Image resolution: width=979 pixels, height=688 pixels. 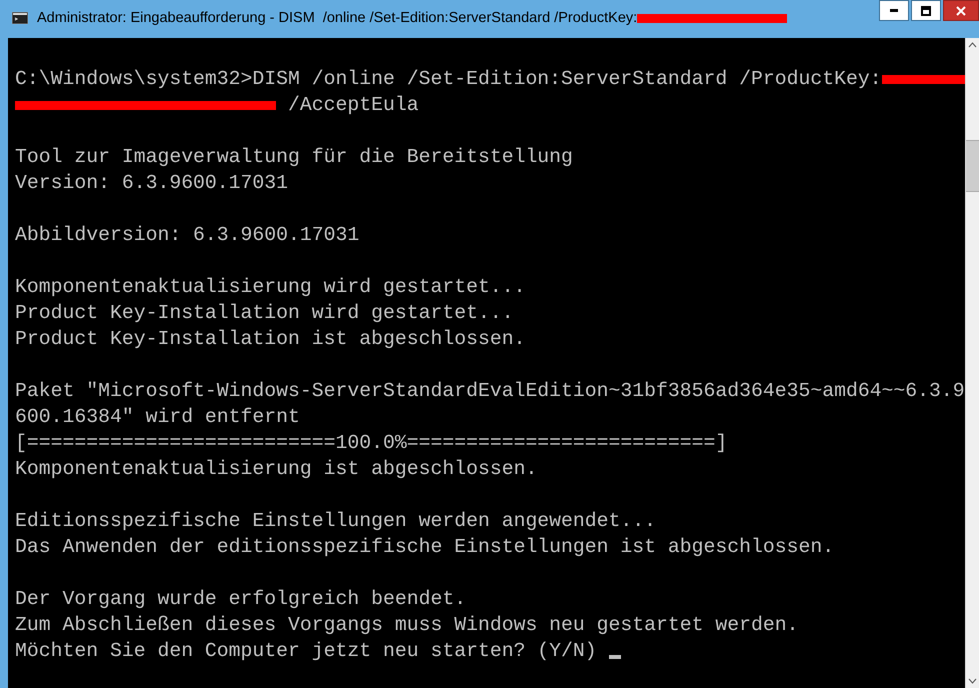 I want to click on scrollbar-thumb, so click(x=972, y=166).